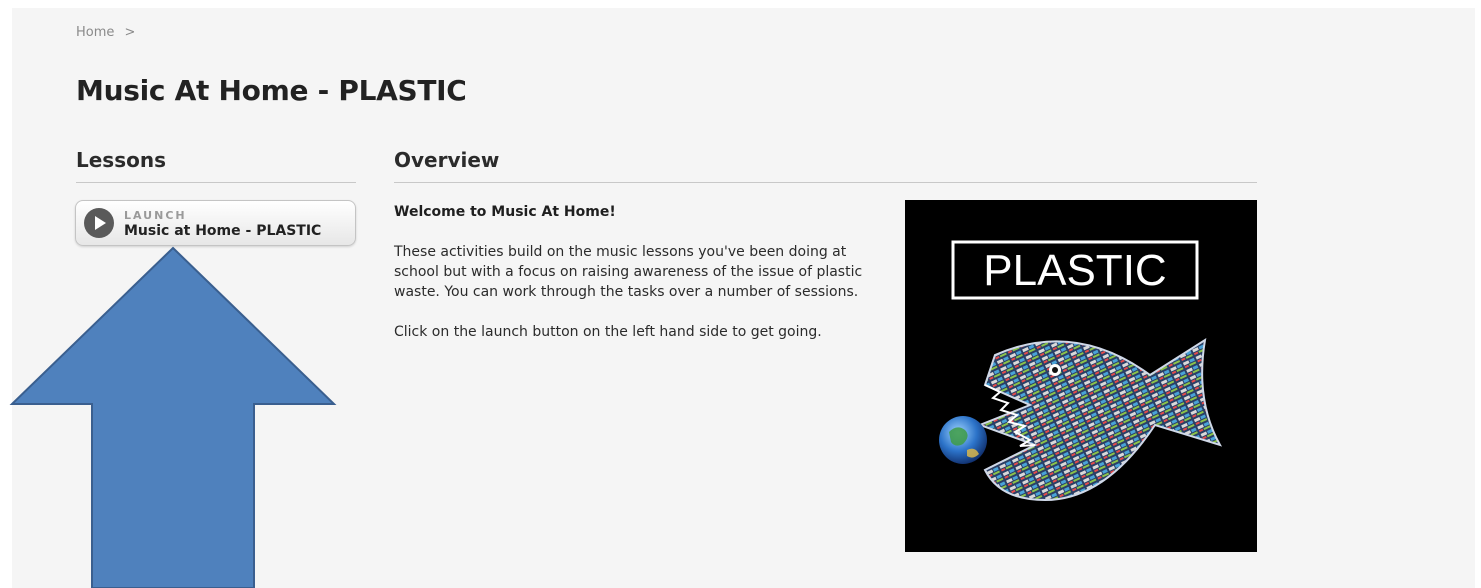  Describe the element at coordinates (99, 223) in the screenshot. I see `play-icon` at that location.